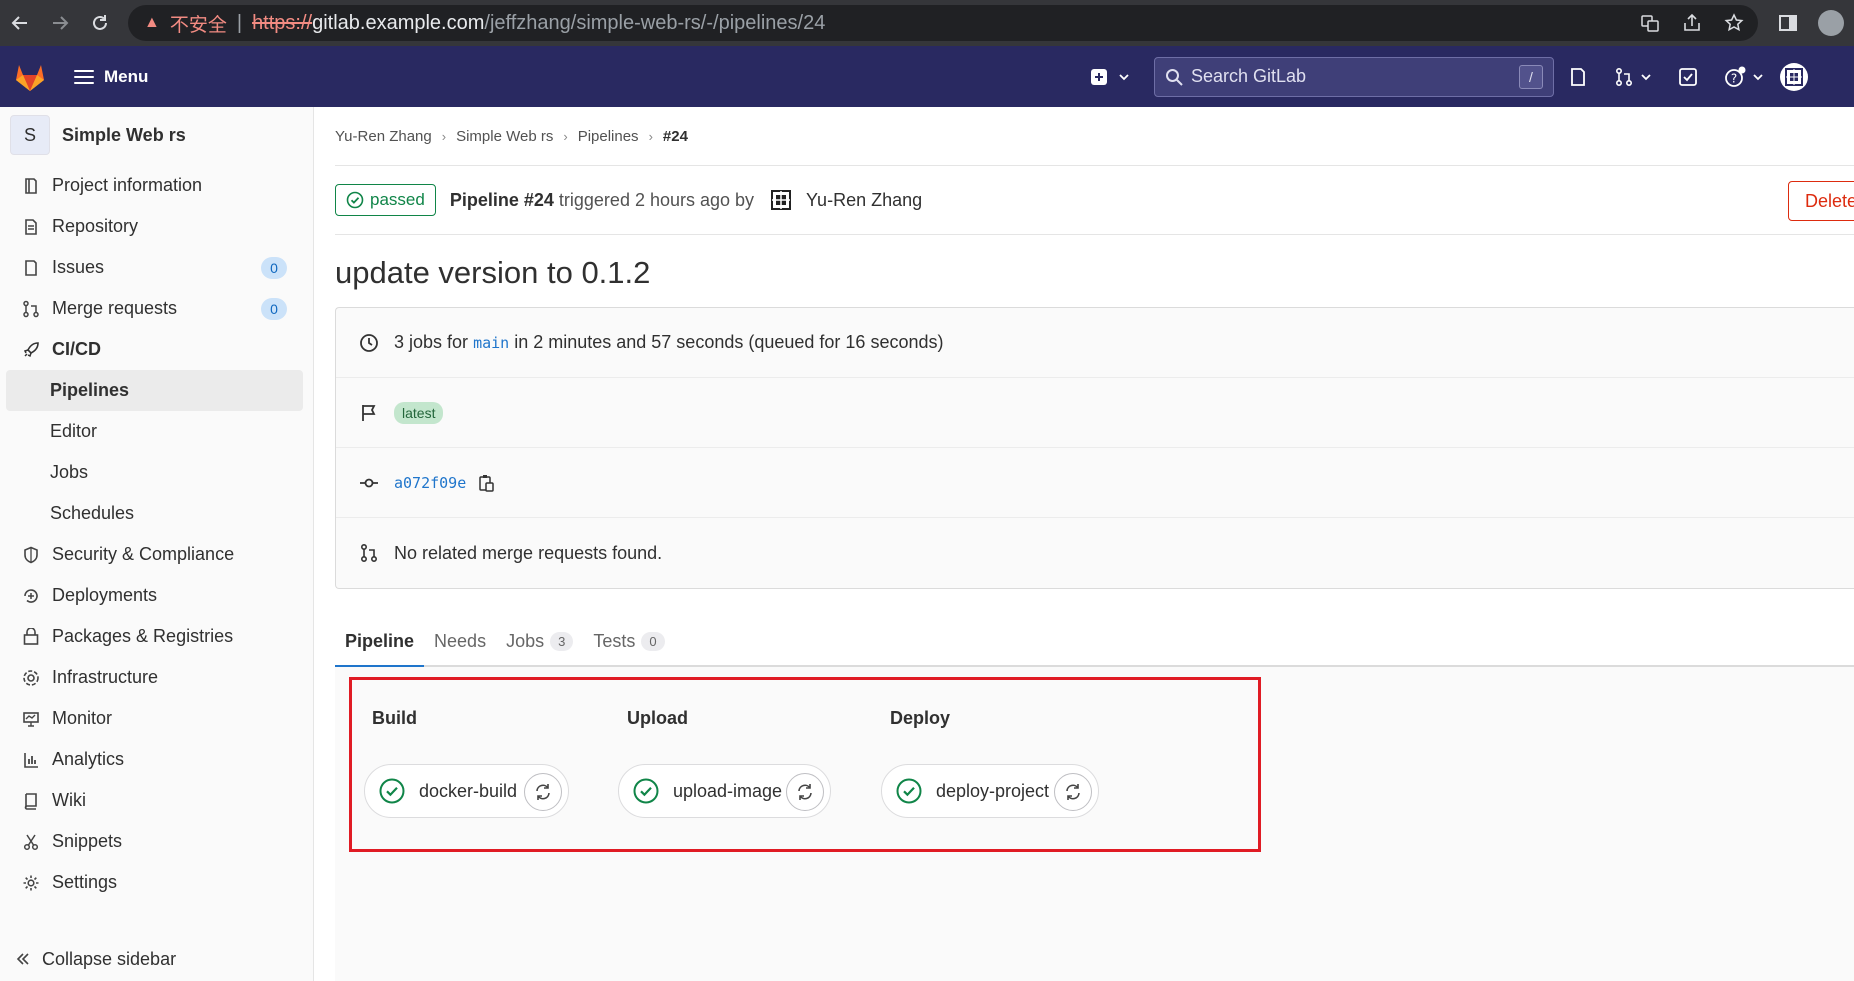  What do you see at coordinates (394, 718) in the screenshot?
I see `stage-name-build: Build` at bounding box center [394, 718].